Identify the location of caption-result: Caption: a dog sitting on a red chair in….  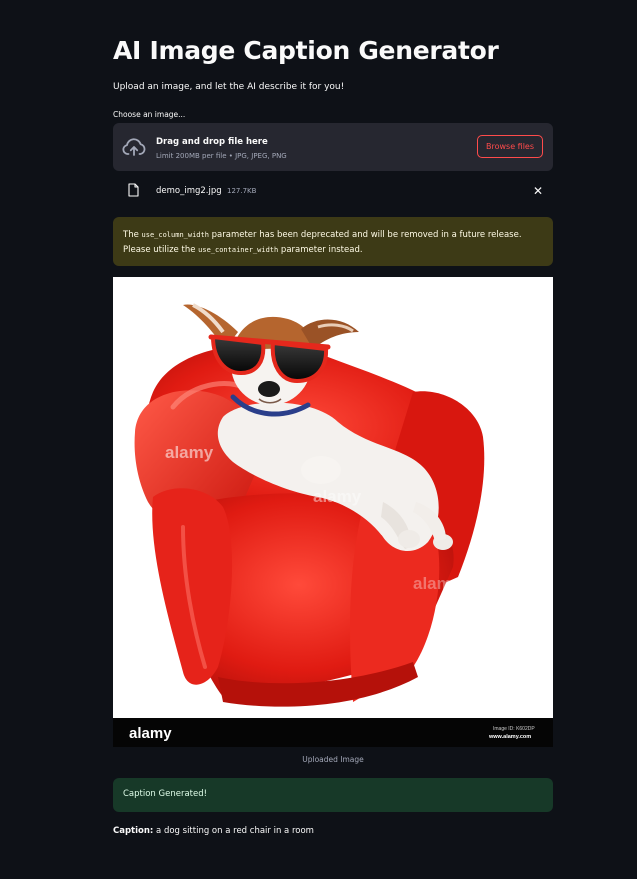
(213, 831).